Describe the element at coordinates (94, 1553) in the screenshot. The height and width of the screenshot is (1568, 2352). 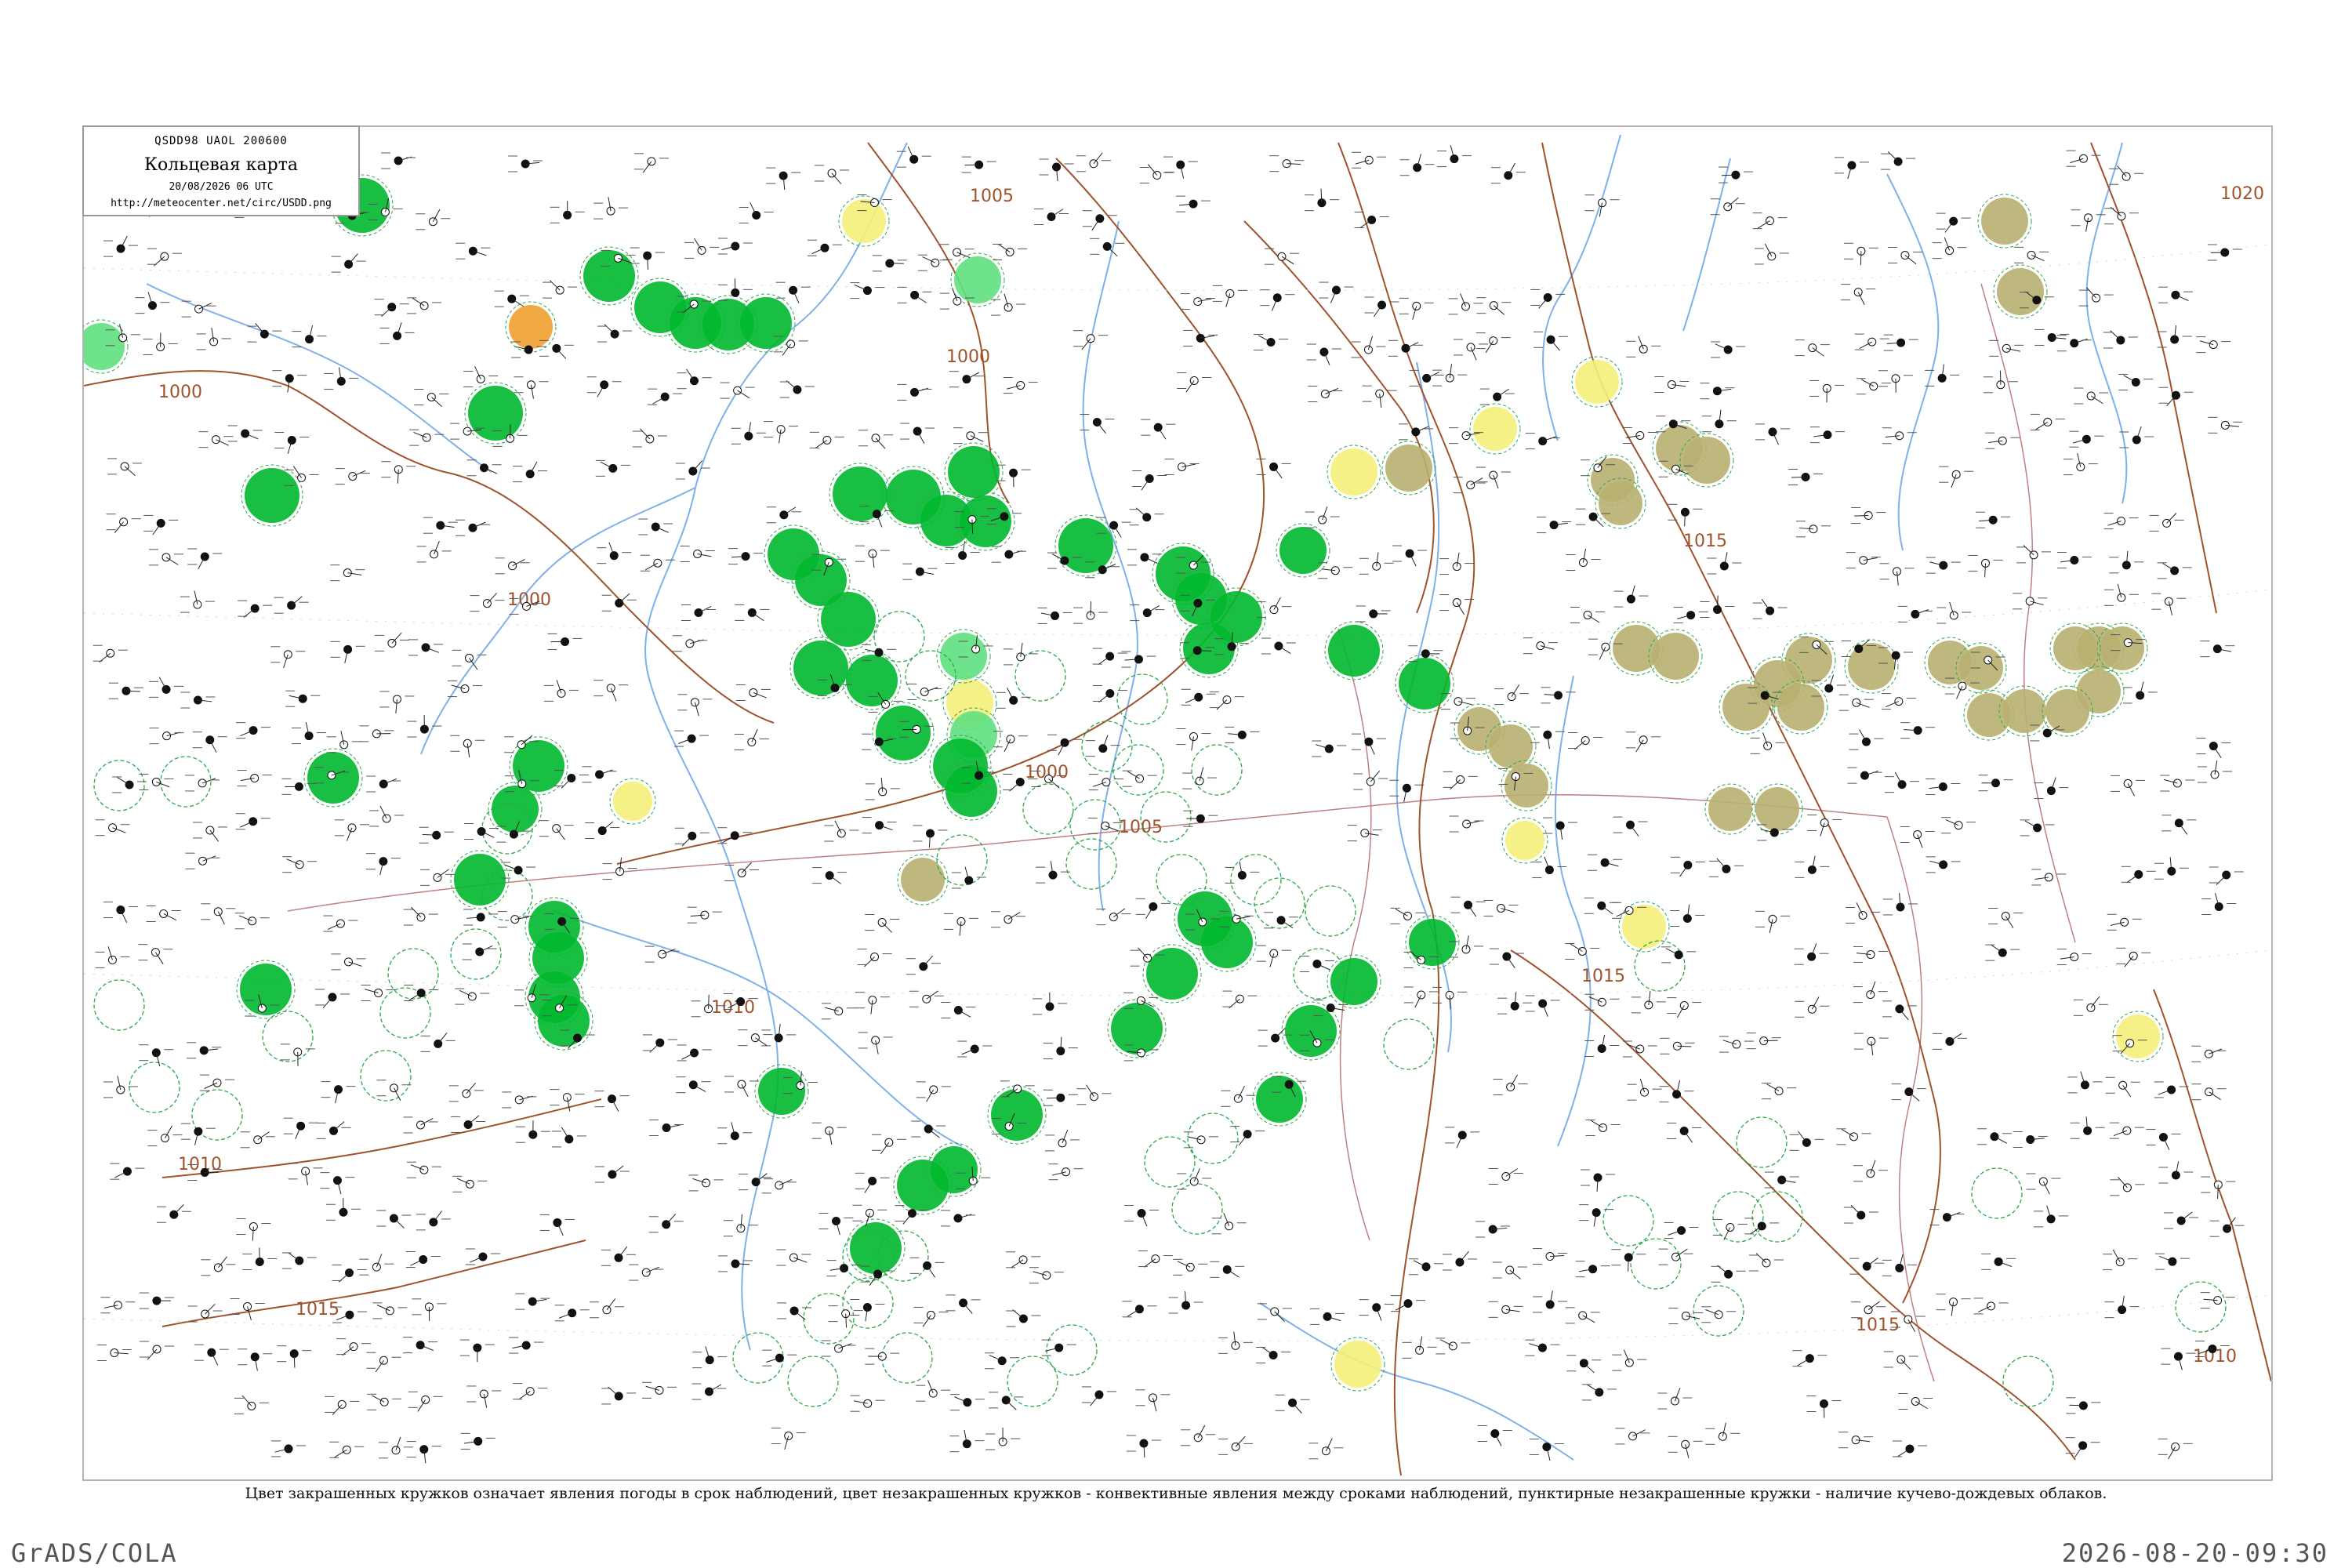
I see `footer-software-credit: GrADS/COLA` at that location.